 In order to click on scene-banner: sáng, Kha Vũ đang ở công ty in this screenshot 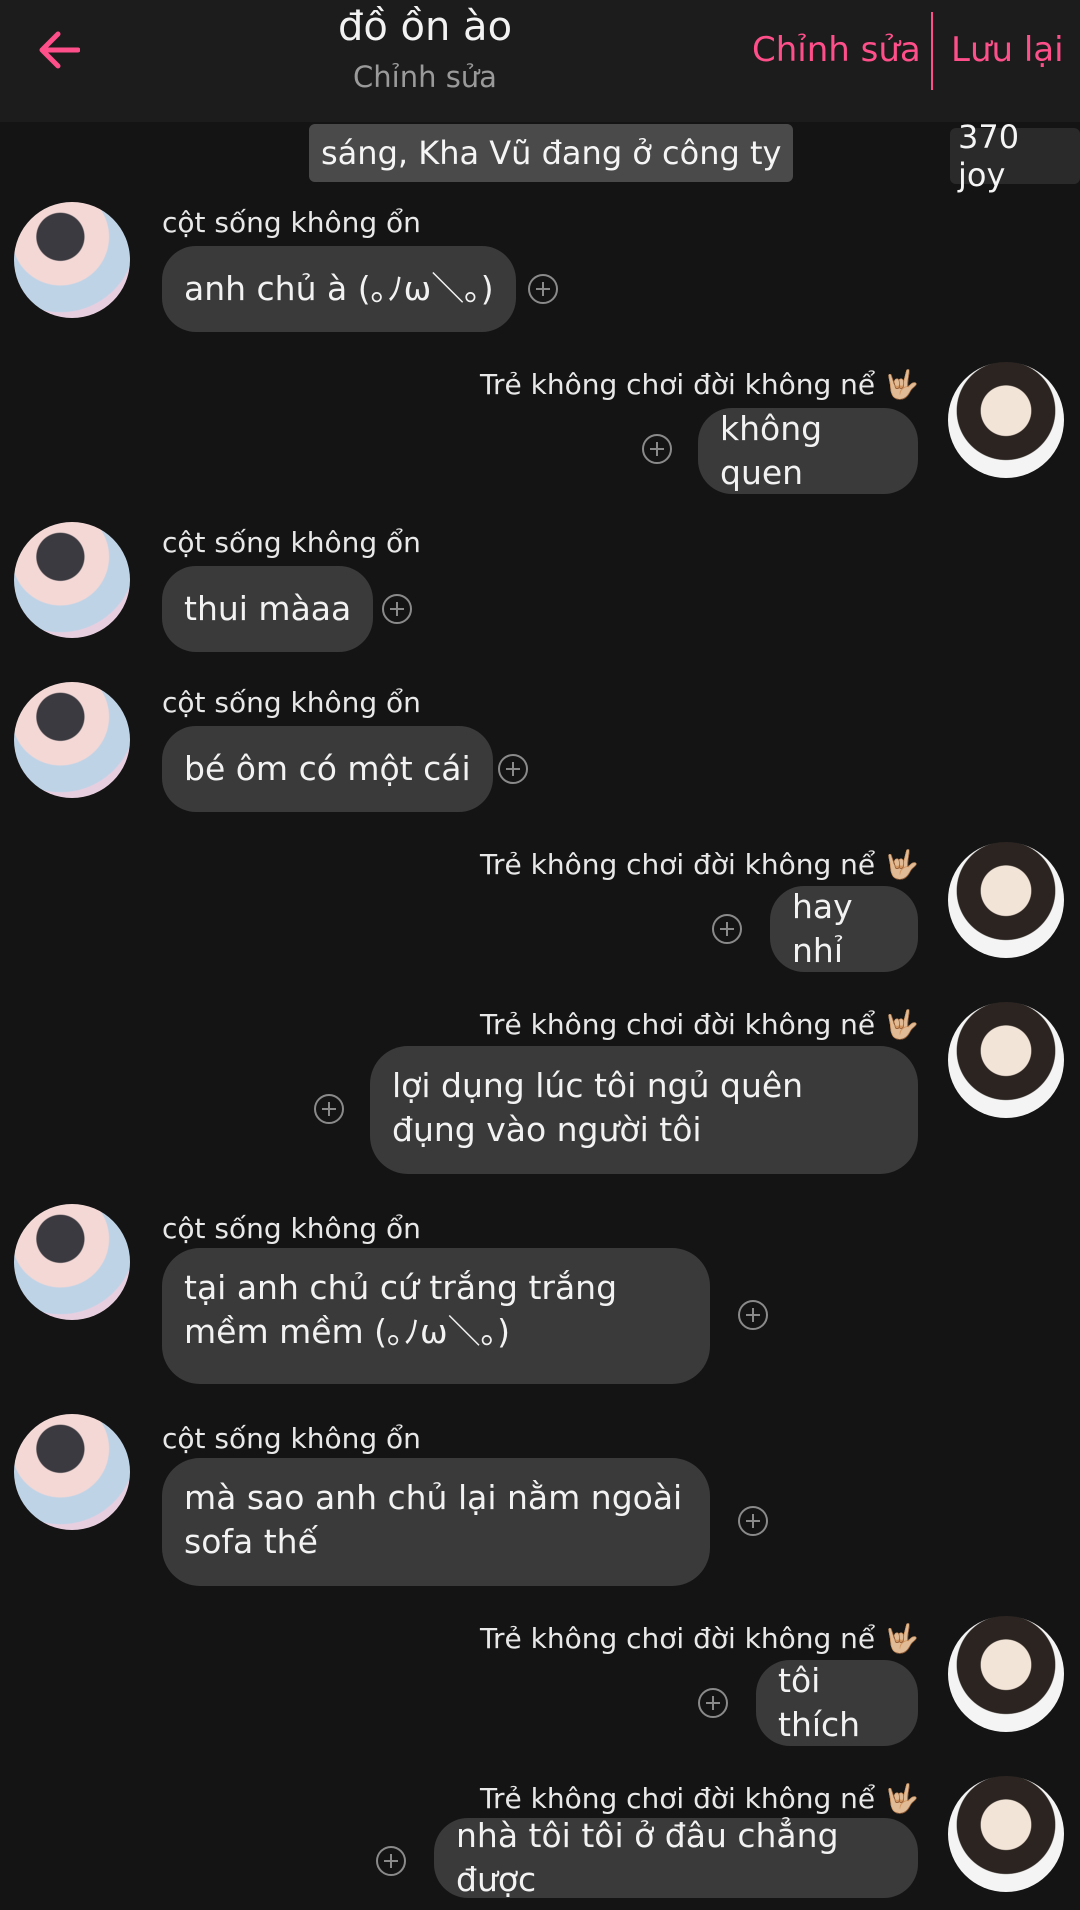, I will do `click(551, 153)`.